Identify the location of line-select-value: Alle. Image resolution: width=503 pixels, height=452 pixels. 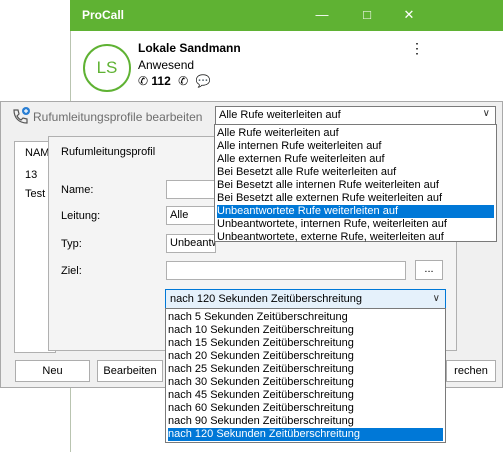
(179, 215).